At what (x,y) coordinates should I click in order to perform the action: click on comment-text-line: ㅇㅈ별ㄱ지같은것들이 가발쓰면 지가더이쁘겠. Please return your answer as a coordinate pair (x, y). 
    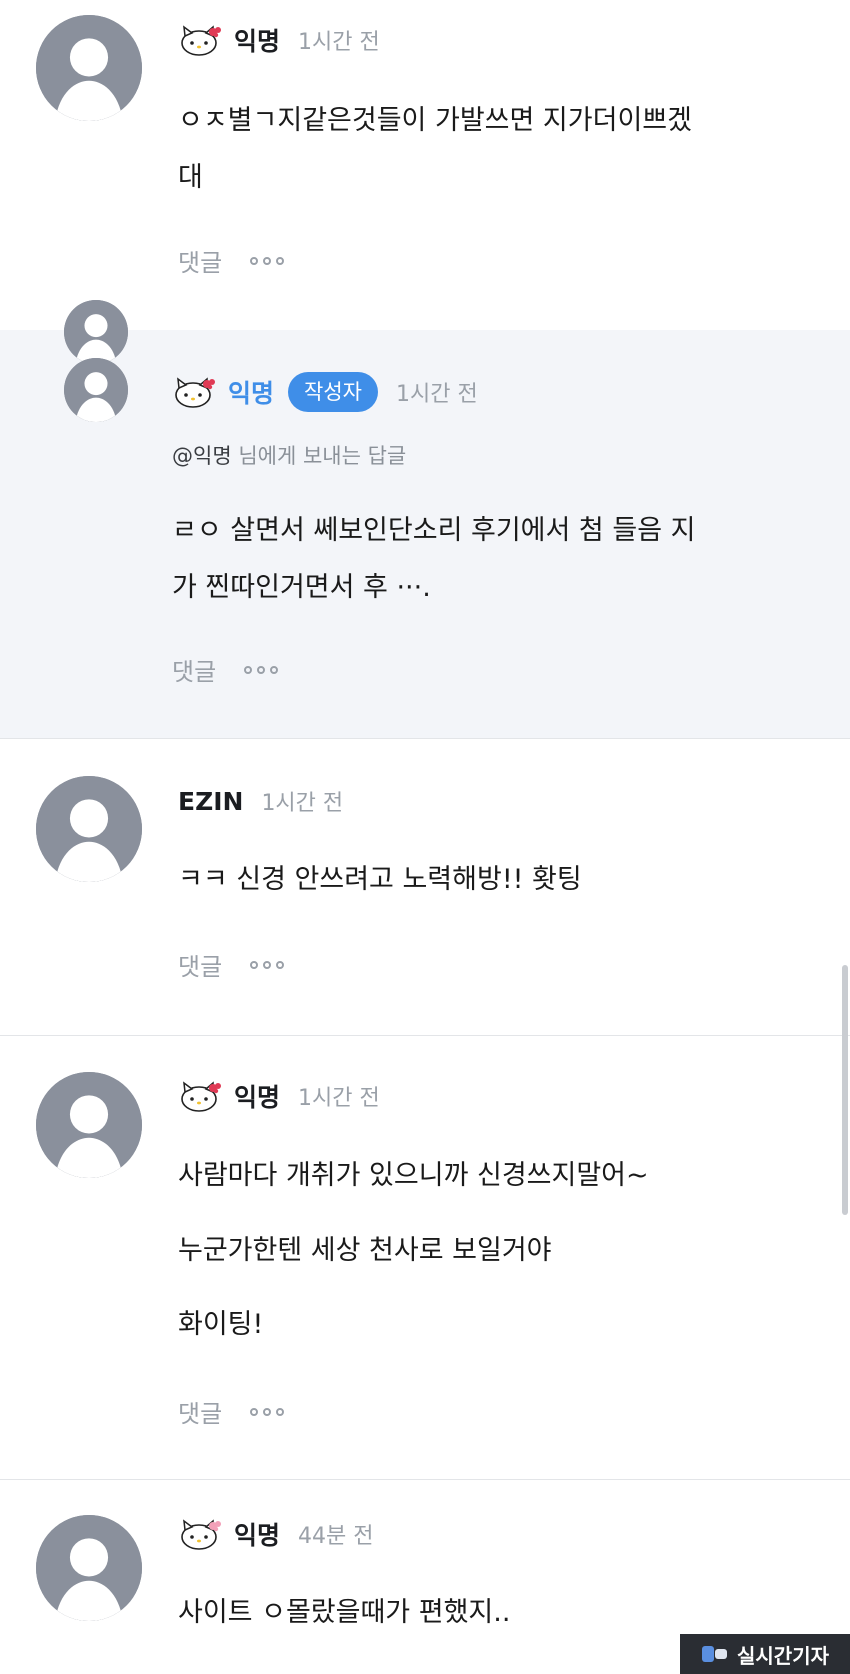
    Looking at the image, I should click on (435, 120).